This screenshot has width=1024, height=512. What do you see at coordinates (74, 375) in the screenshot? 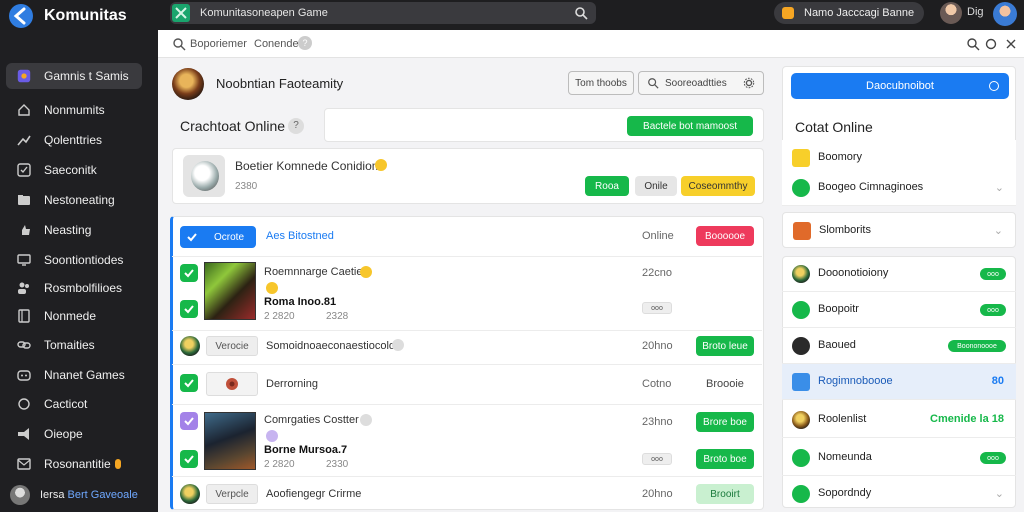
I see `sidebar-item-10: Nnanet Games` at bounding box center [74, 375].